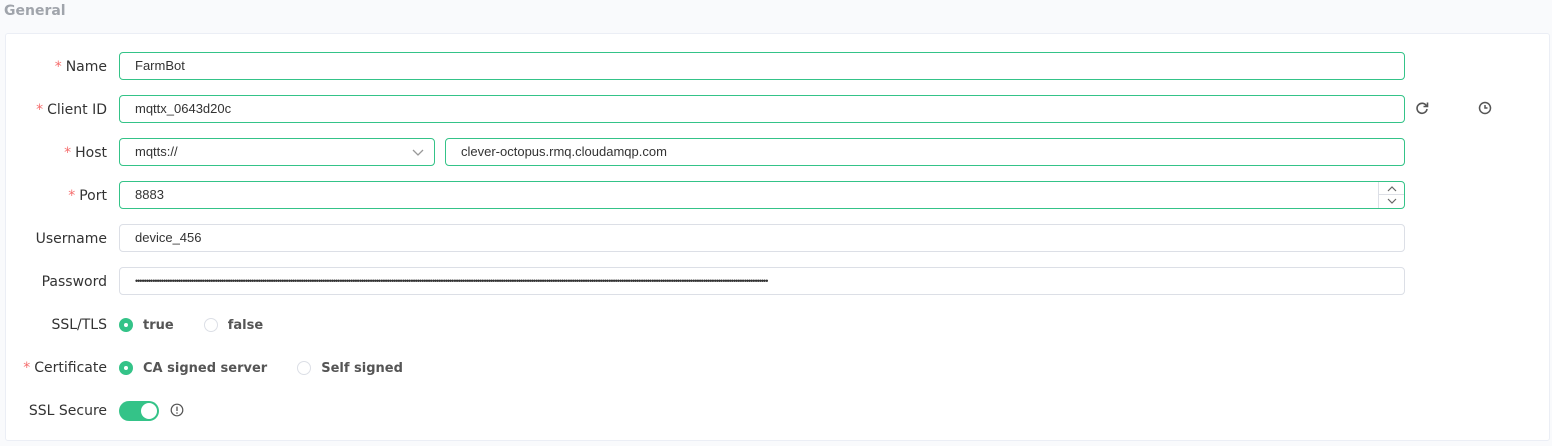 This screenshot has height=446, width=1552. I want to click on info-icon, so click(177, 410).